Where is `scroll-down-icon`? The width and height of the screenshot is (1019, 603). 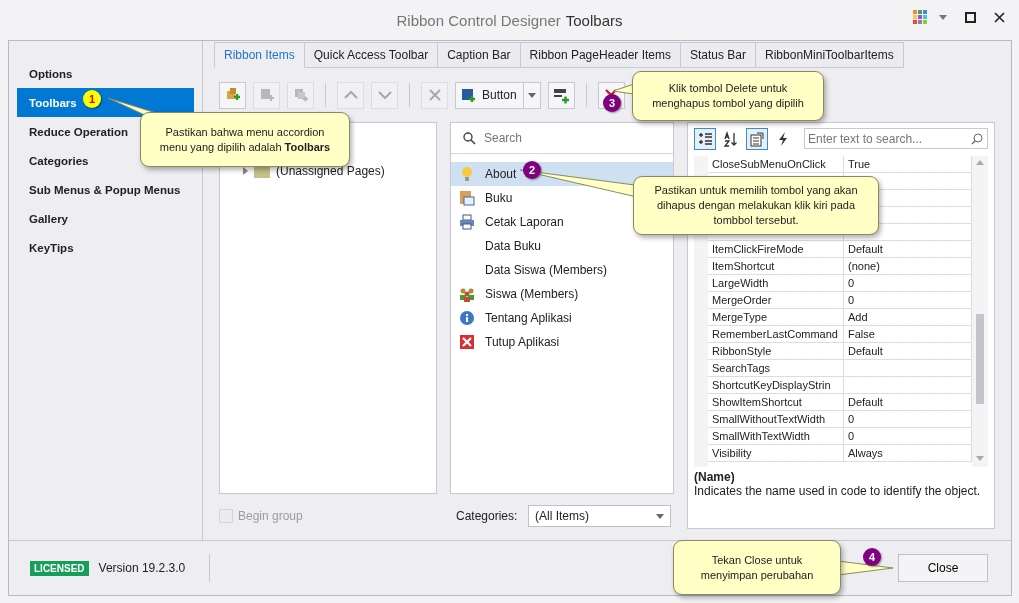 scroll-down-icon is located at coordinates (980, 458).